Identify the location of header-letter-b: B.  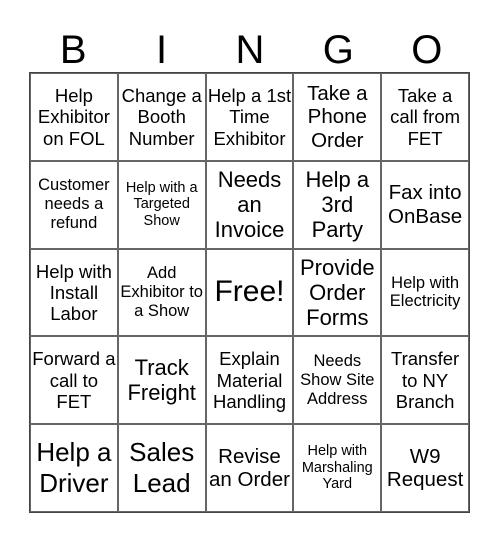
(73, 50).